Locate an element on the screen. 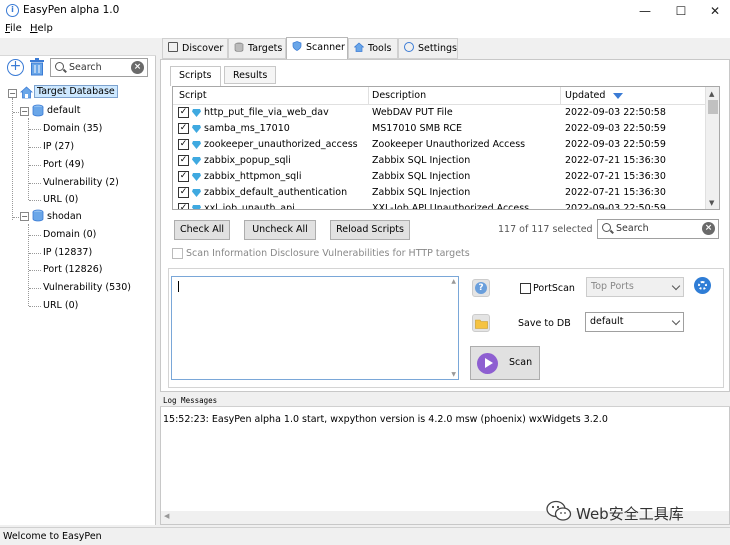  script-description: XXL-Job API Unauthorized Access is located at coordinates (451, 206).